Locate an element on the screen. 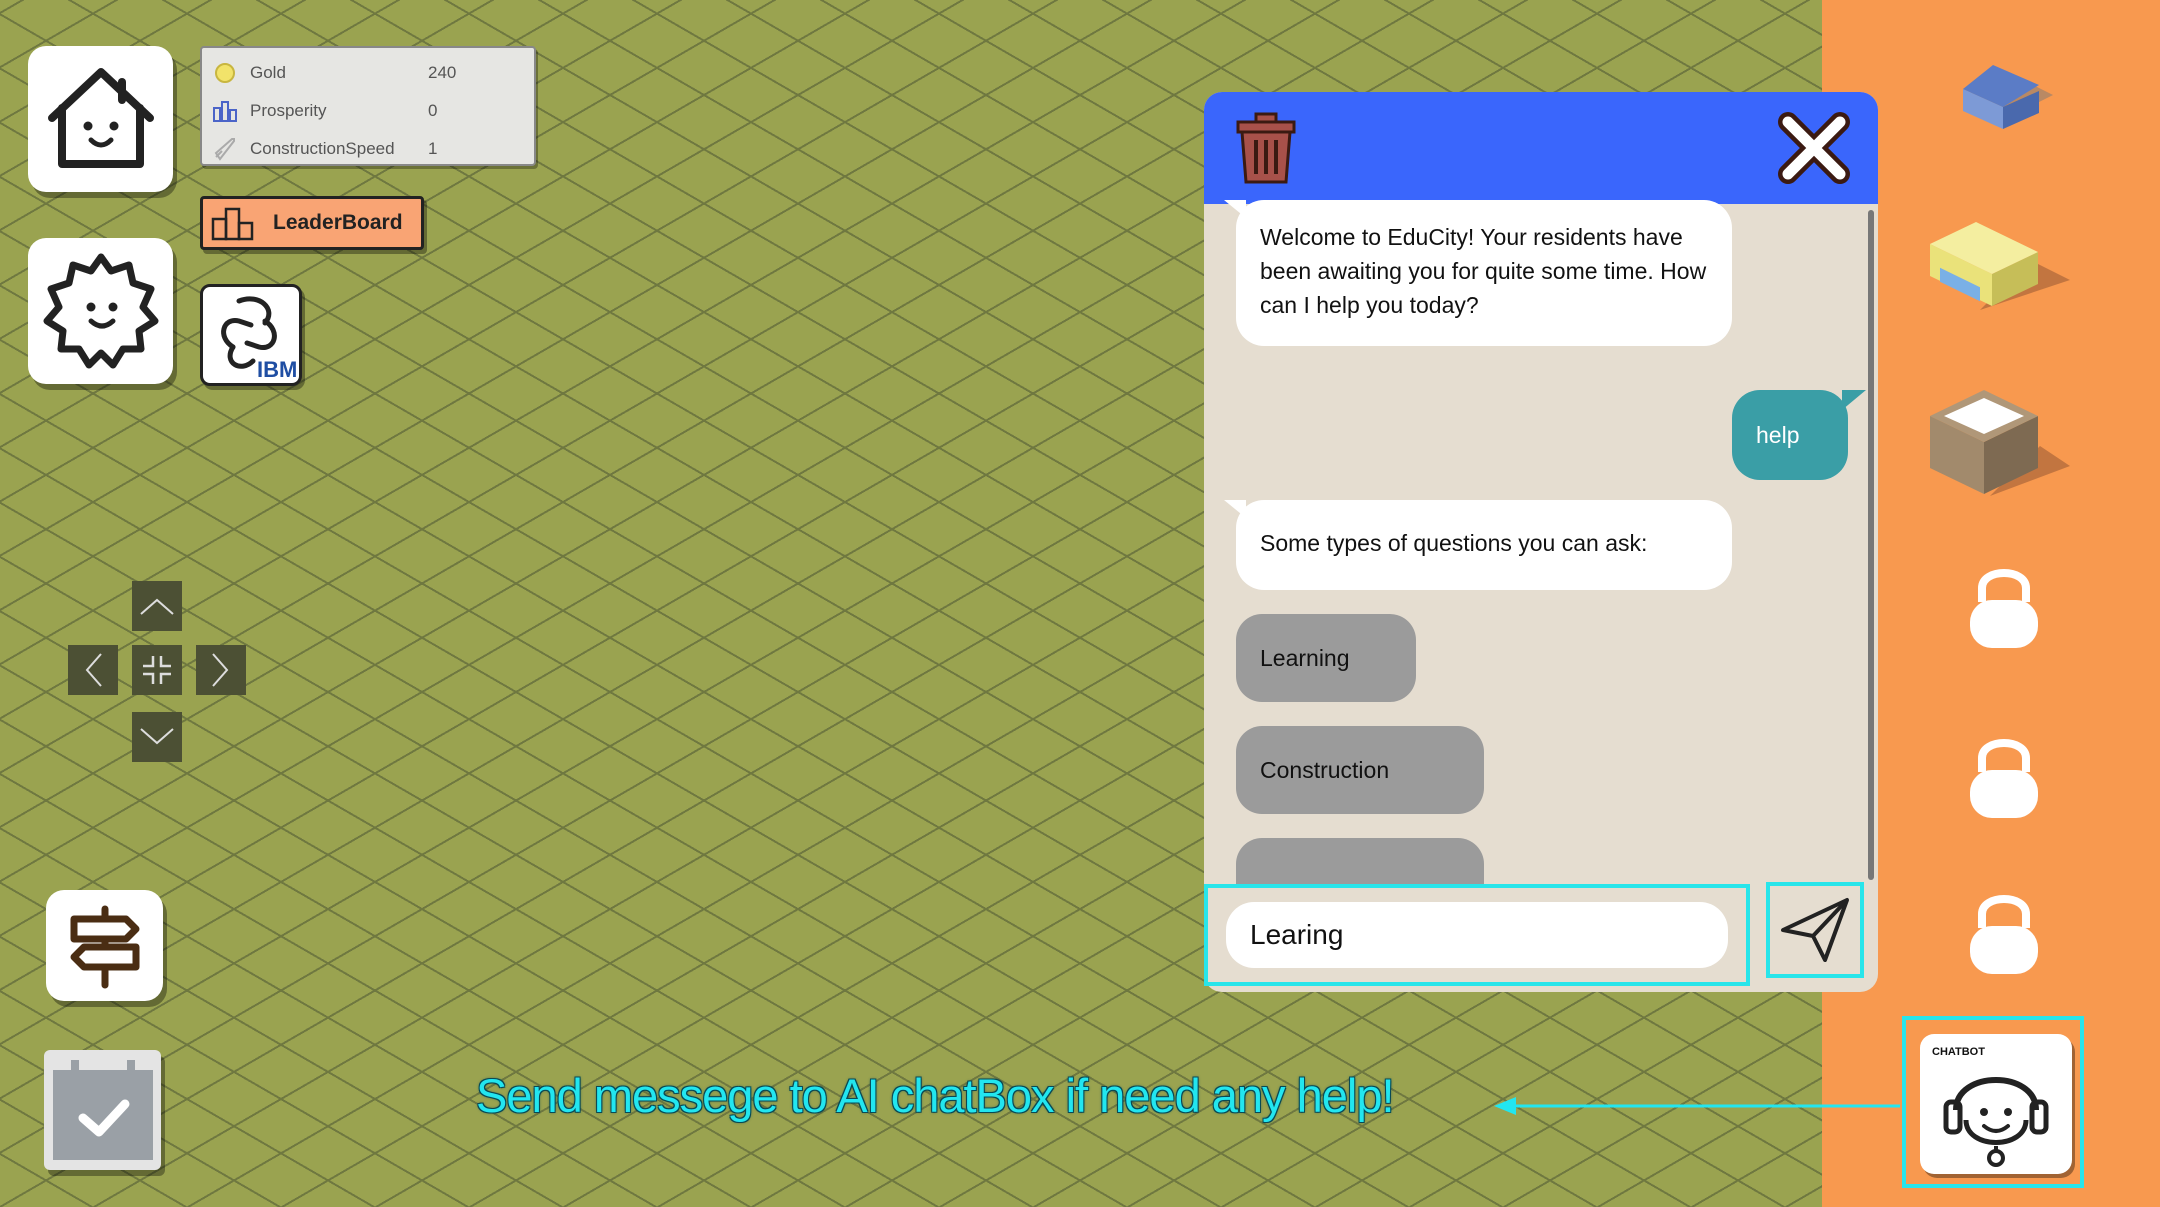  chevron-left-icon is located at coordinates (93, 670).